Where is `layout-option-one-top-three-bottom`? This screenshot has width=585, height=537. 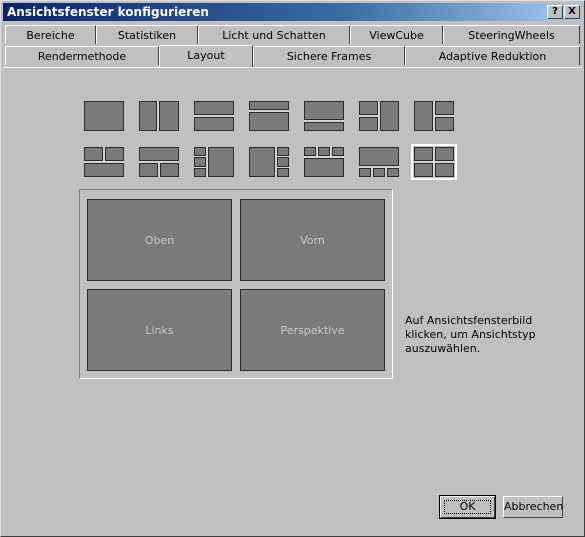
layout-option-one-top-three-bottom is located at coordinates (379, 162).